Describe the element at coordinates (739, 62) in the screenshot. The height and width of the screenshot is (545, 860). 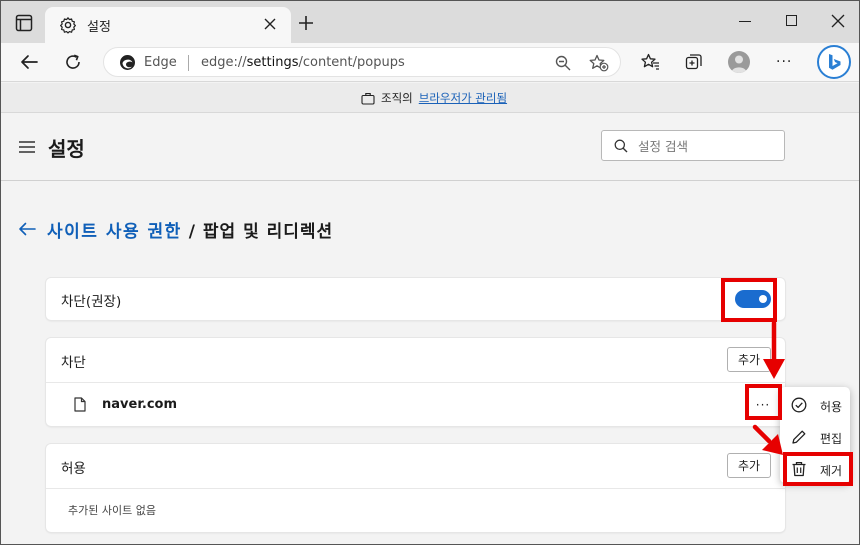
I see `profile-avatar` at that location.